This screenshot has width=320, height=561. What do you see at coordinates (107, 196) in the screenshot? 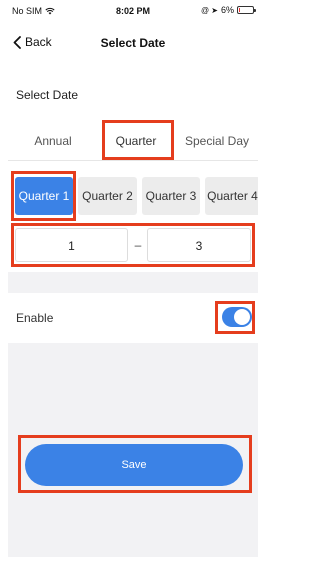
I see `quarter-2-button: Quarter 2` at bounding box center [107, 196].